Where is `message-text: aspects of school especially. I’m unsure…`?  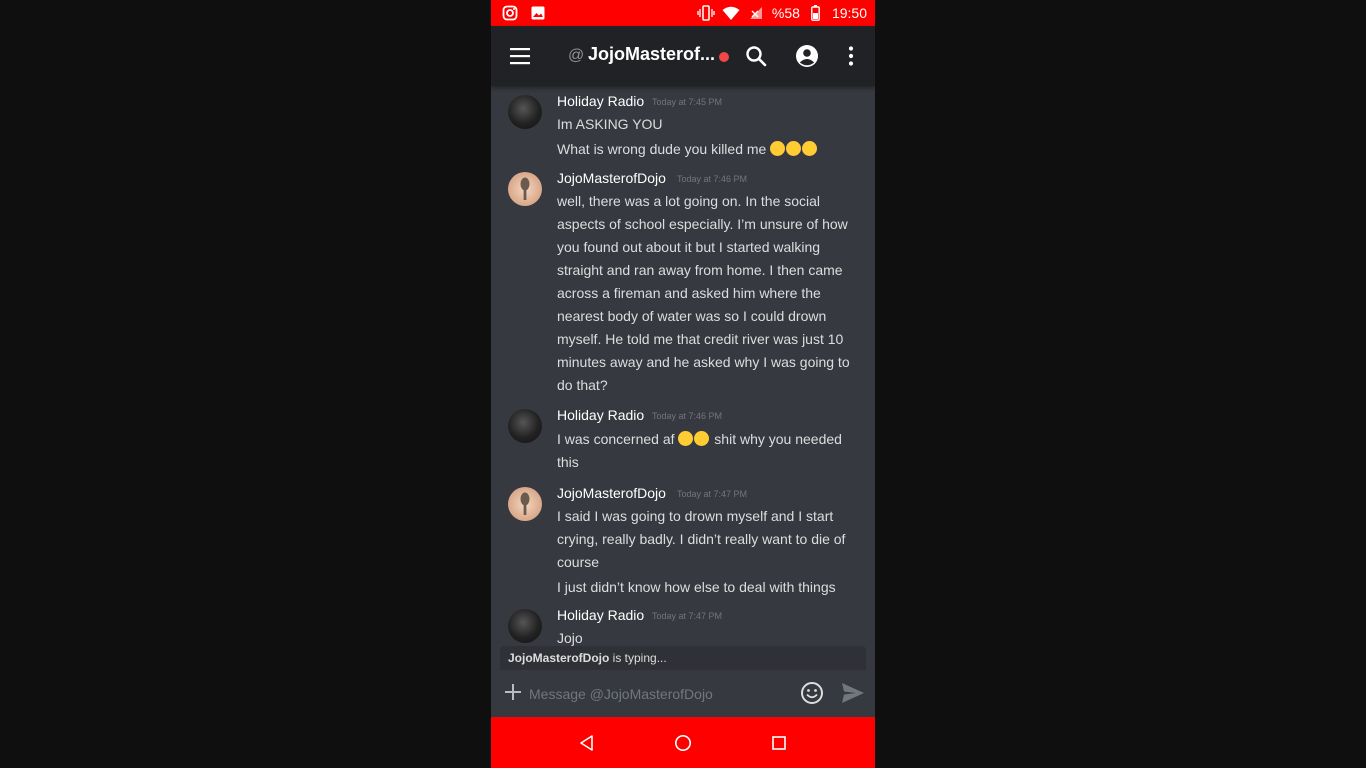
message-text: aspects of school especially. I’m unsure… is located at coordinates (702, 224).